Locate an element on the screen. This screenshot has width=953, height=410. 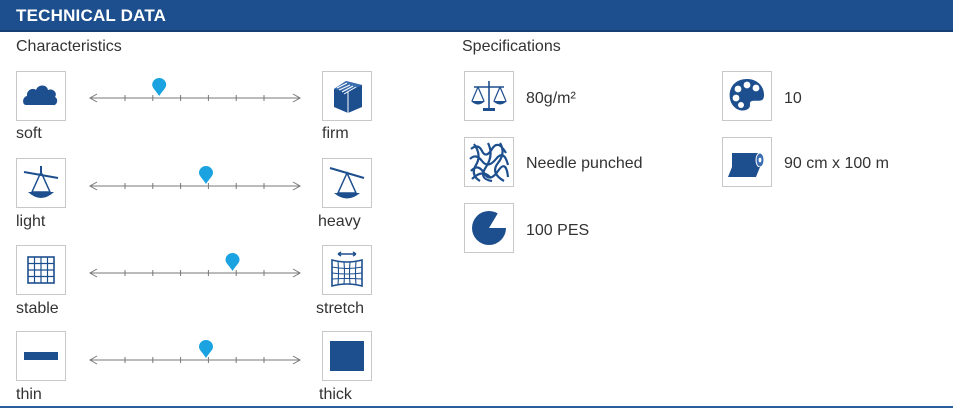
balance-scale-icon is located at coordinates (489, 96).